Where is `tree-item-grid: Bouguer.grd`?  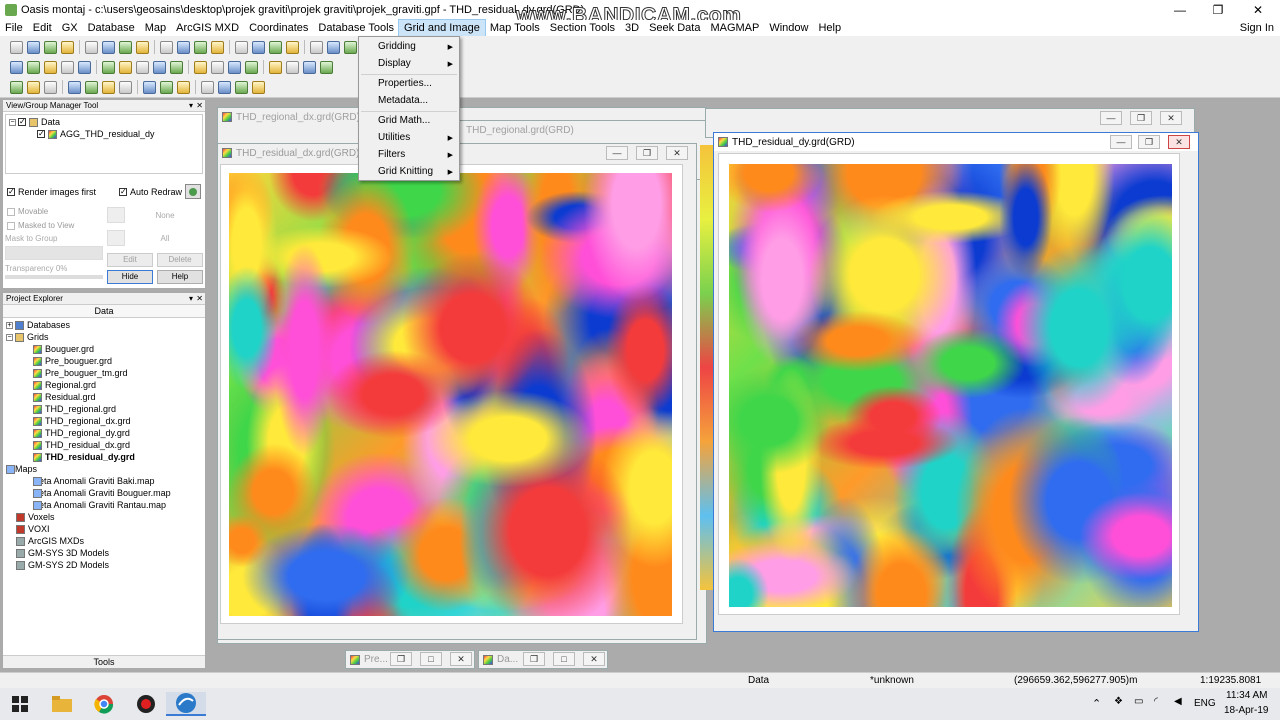 tree-item-grid: Bouguer.grd is located at coordinates (63, 349).